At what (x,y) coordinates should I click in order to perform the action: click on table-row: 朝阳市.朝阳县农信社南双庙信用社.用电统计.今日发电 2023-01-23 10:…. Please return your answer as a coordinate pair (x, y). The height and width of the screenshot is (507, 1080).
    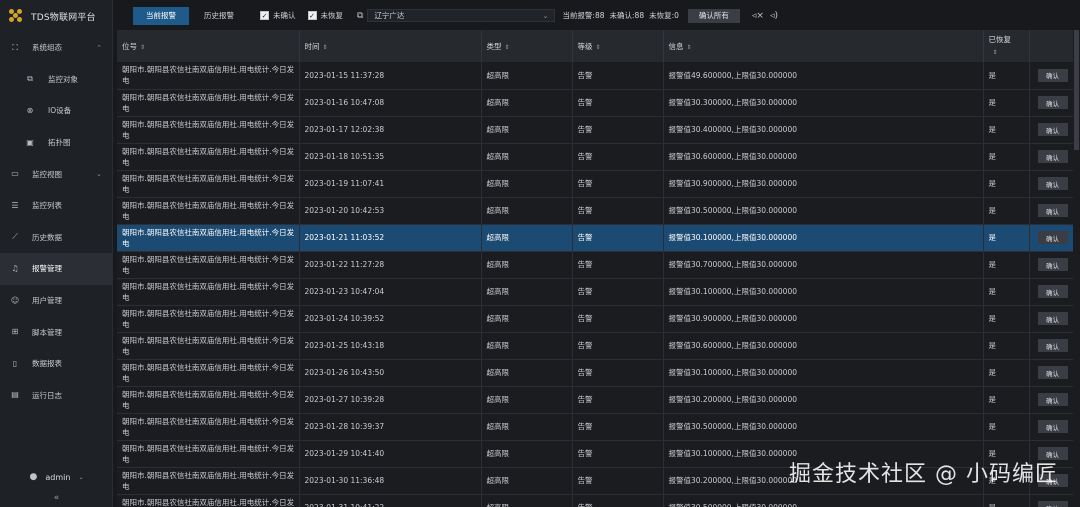
    Looking at the image, I should click on (595, 292).